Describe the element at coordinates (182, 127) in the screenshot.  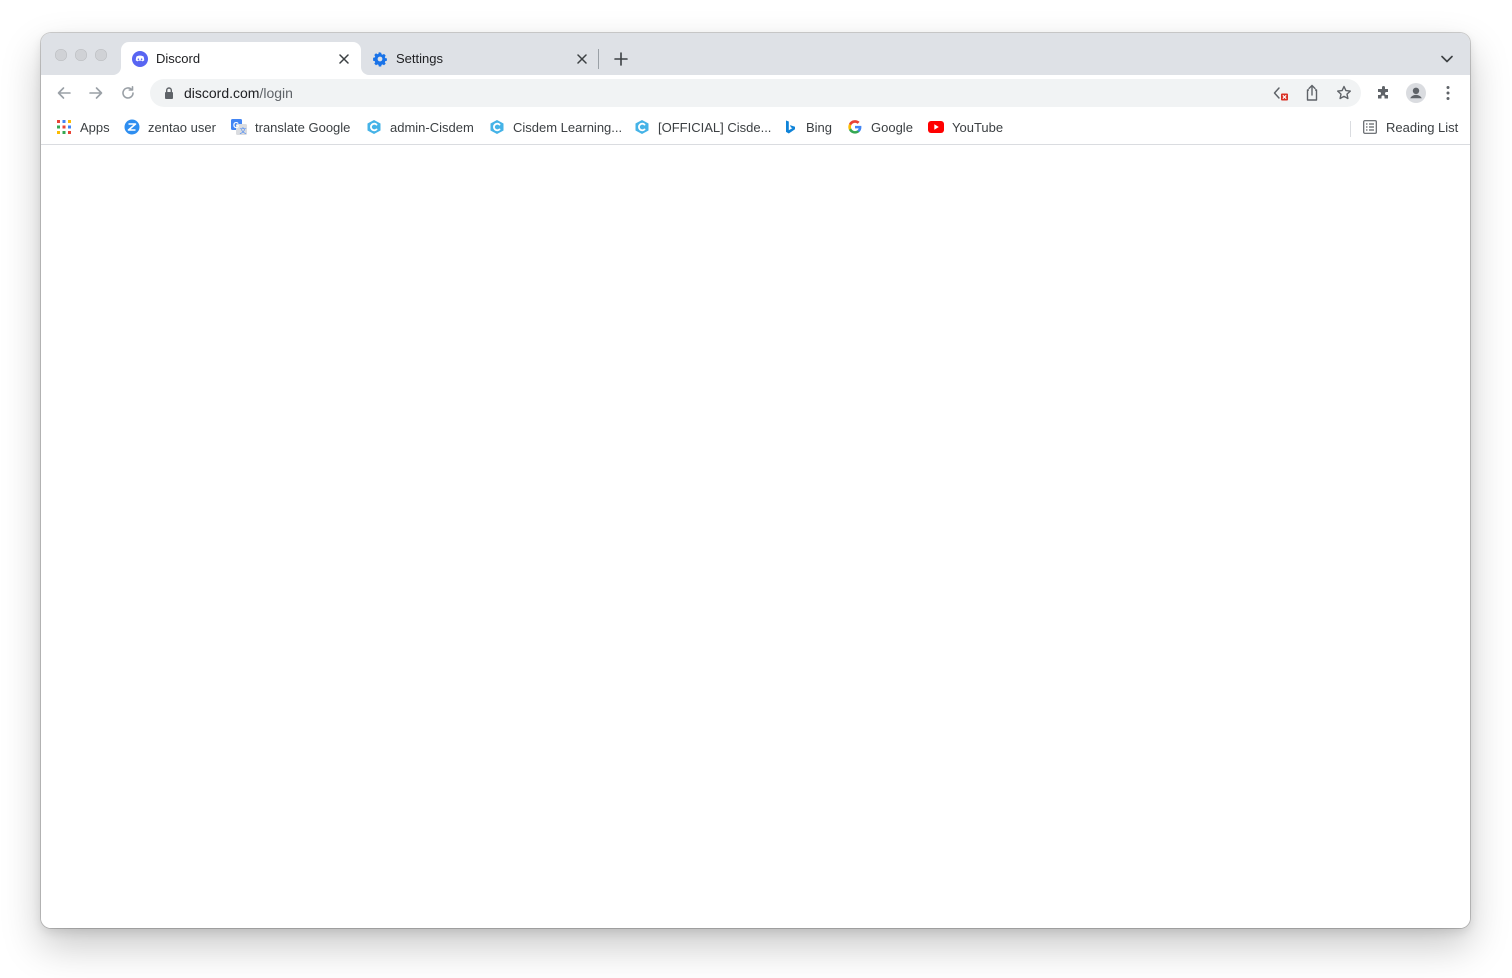
I see `bookmark-label: zentao user` at that location.